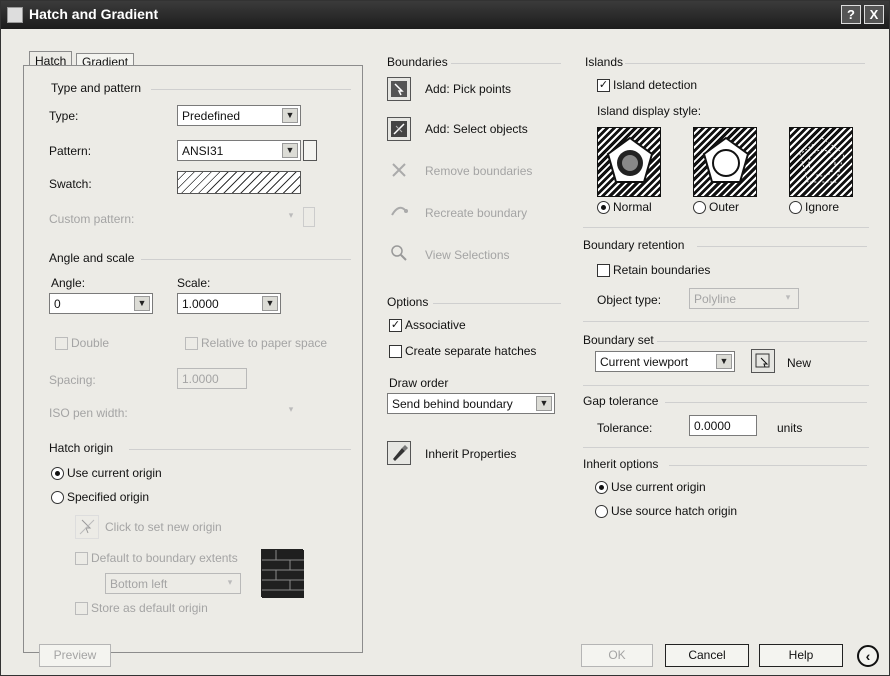 The image size is (890, 676). What do you see at coordinates (163, 527) in the screenshot?
I see `click-set-origin-label: Click to set new origin` at bounding box center [163, 527].